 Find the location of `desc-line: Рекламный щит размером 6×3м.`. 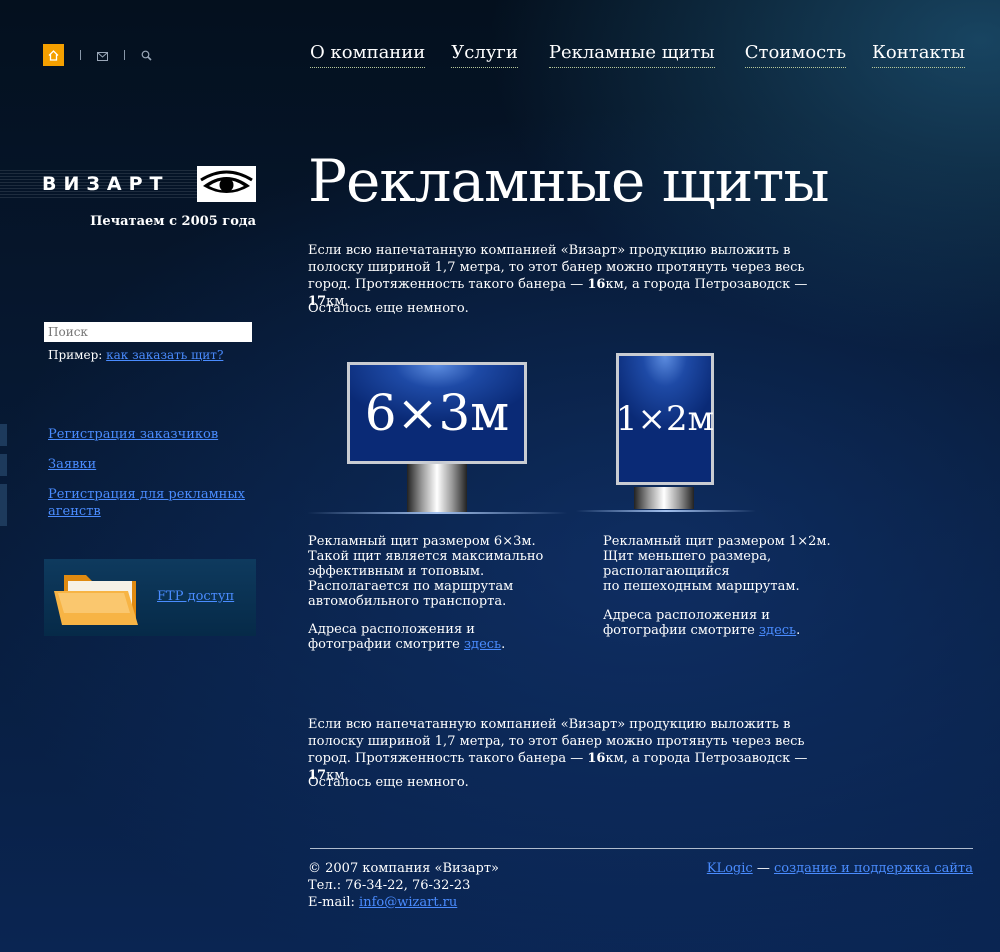

desc-line: Рекламный щит размером 6×3м. is located at coordinates (422, 541).